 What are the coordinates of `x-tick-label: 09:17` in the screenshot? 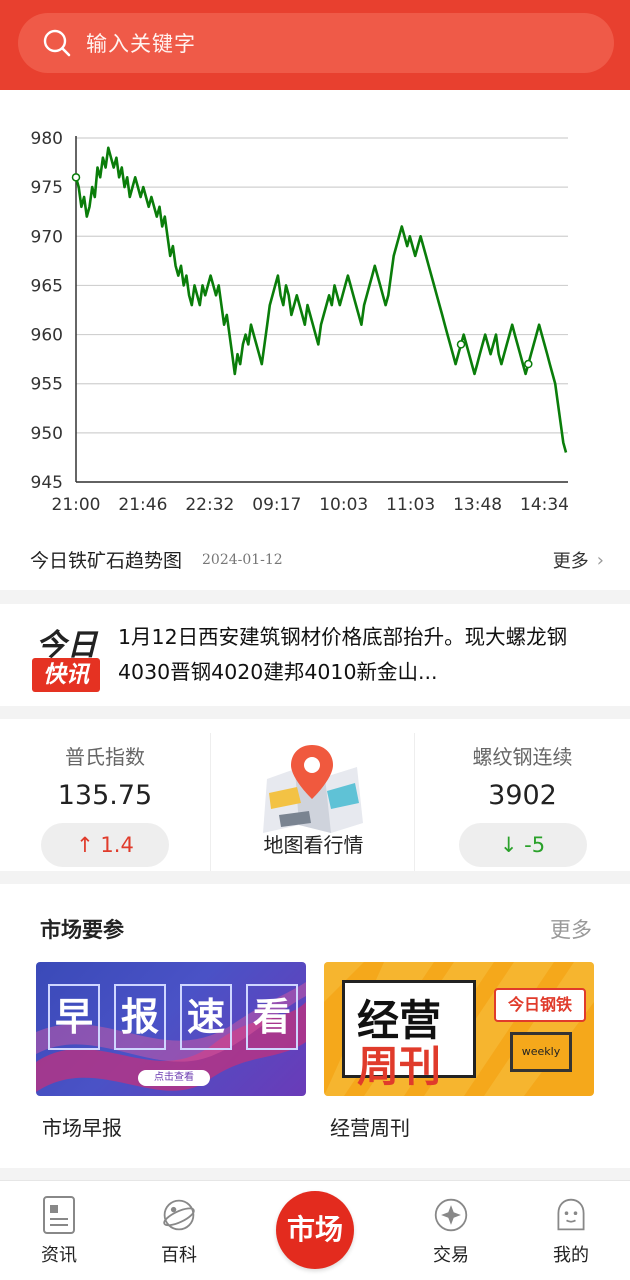 It's located at (276, 505).